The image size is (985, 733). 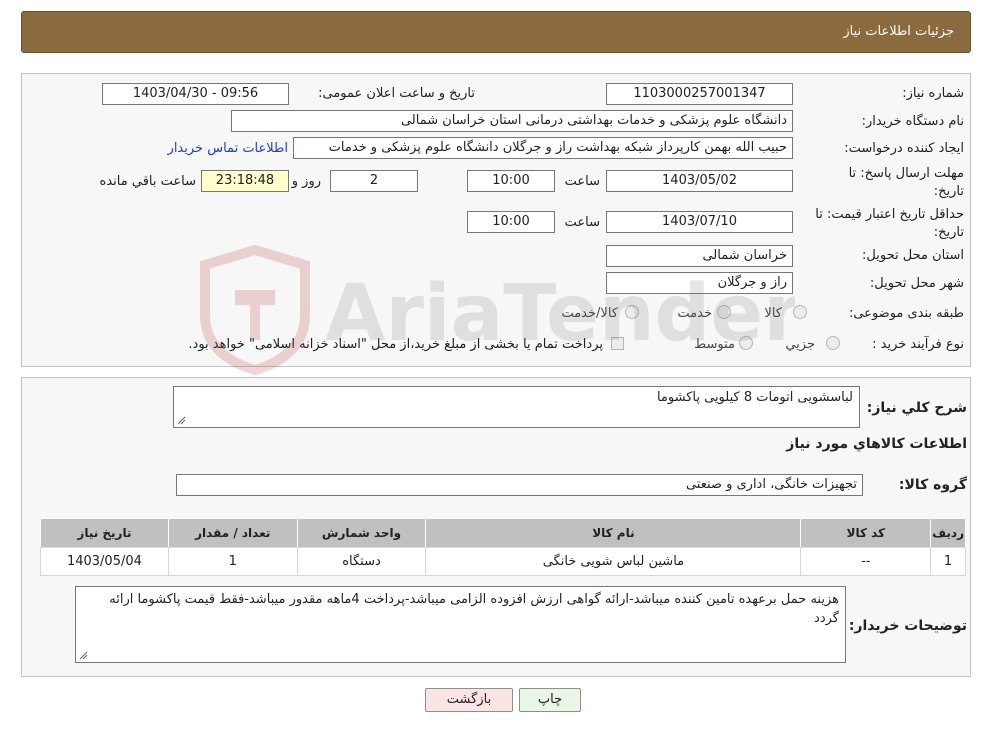 What do you see at coordinates (516, 407) in the screenshot?
I see `summary-textarea: لباسشویی اتومات 8 کیلویی پاکشوما` at bounding box center [516, 407].